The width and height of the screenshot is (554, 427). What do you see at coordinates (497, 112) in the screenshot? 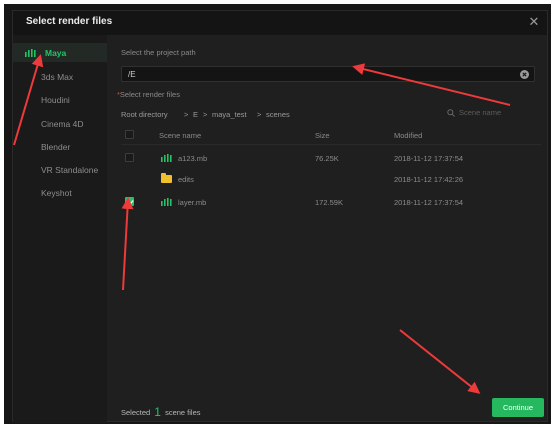
I see `scene-search-input` at bounding box center [497, 112].